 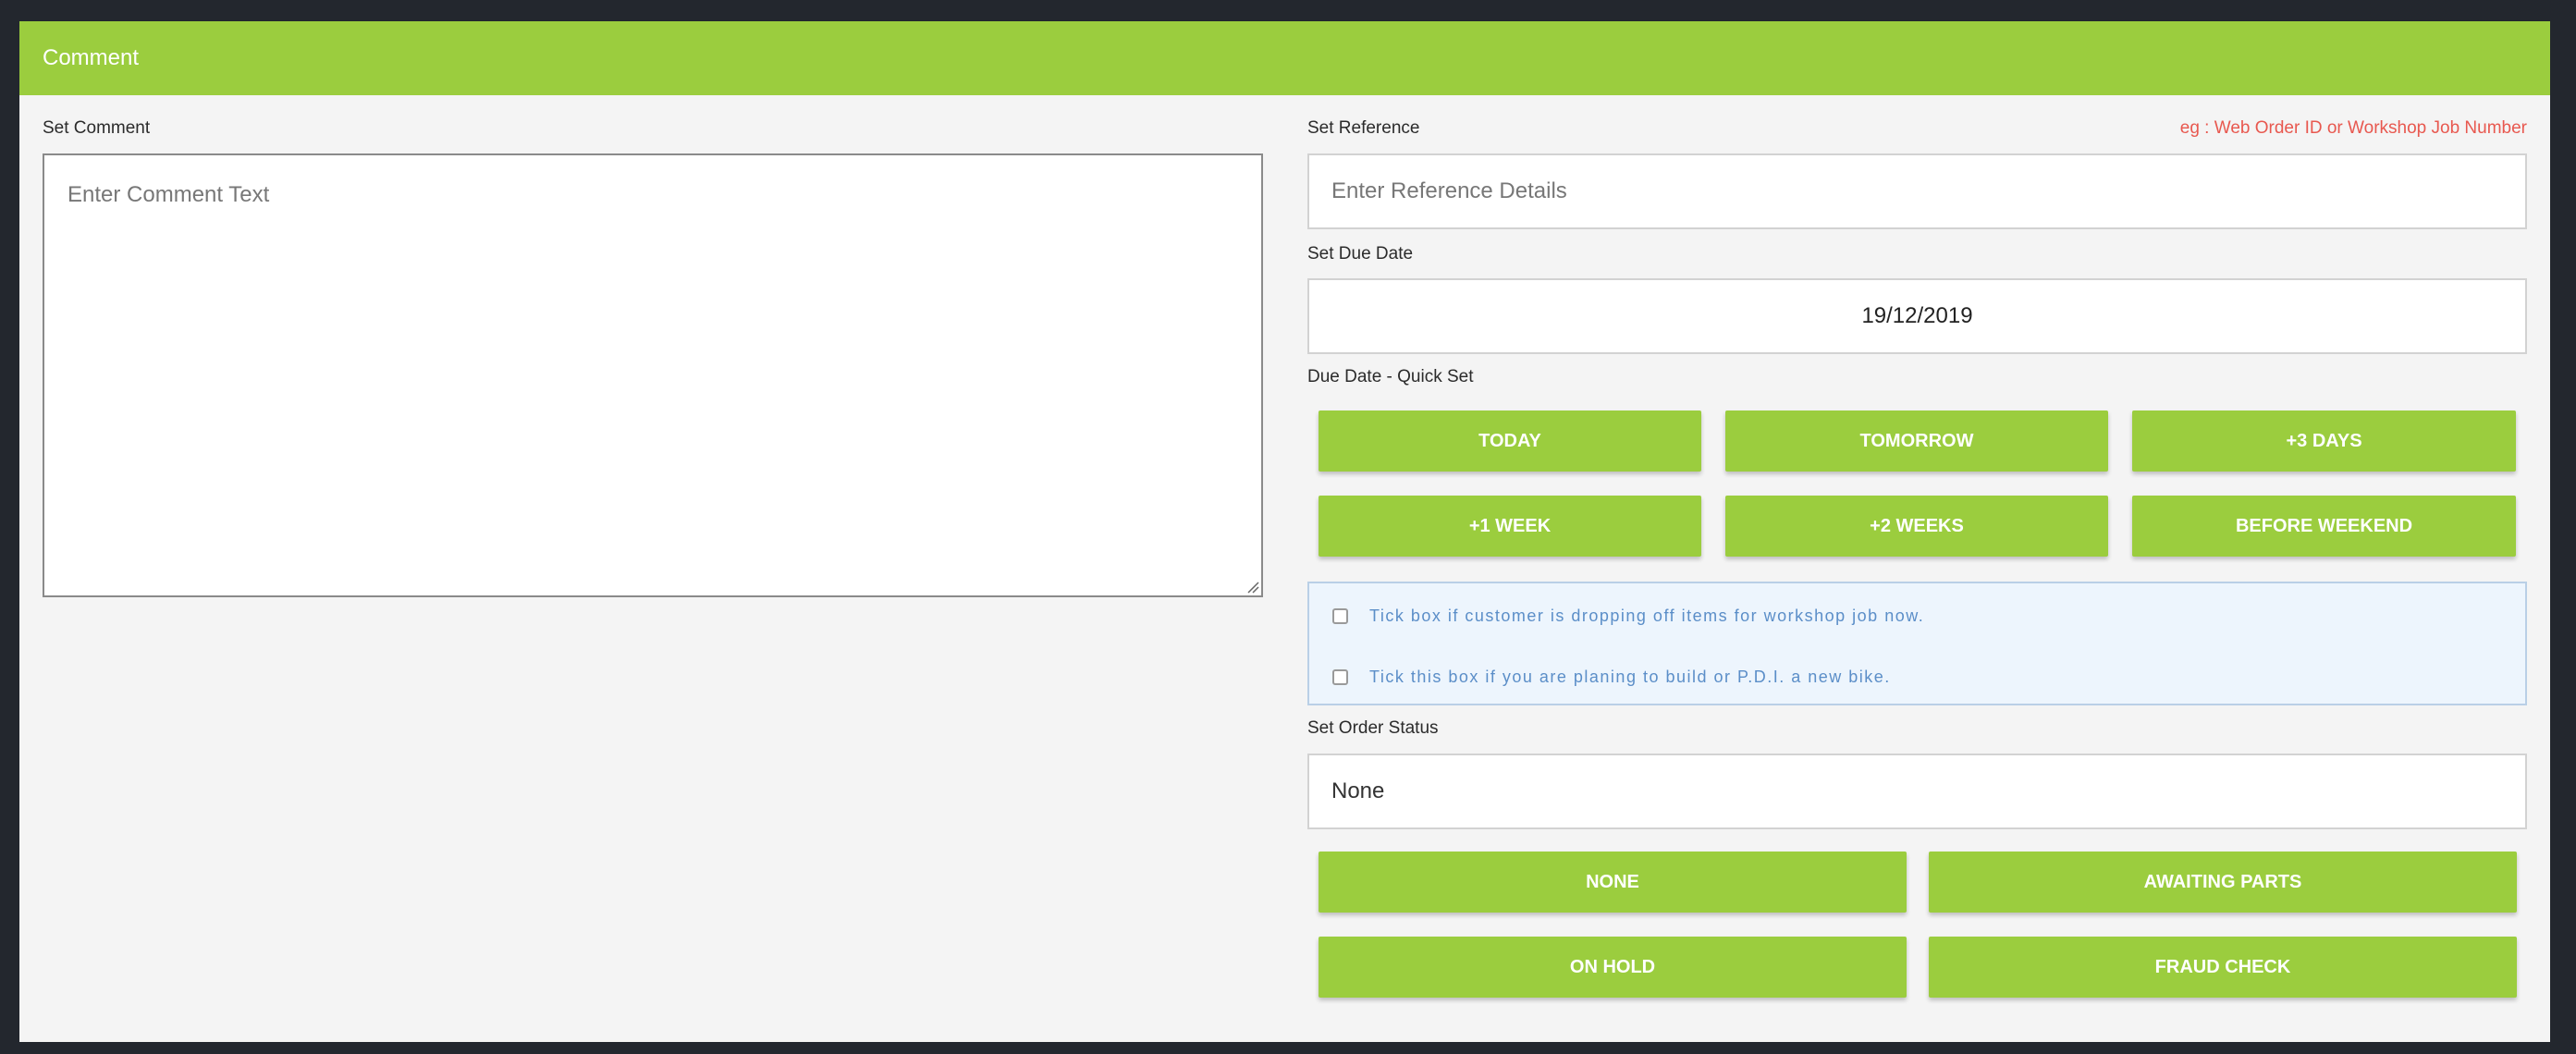 What do you see at coordinates (2324, 441) in the screenshot?
I see `plus-3-days-button: +3 DAYS` at bounding box center [2324, 441].